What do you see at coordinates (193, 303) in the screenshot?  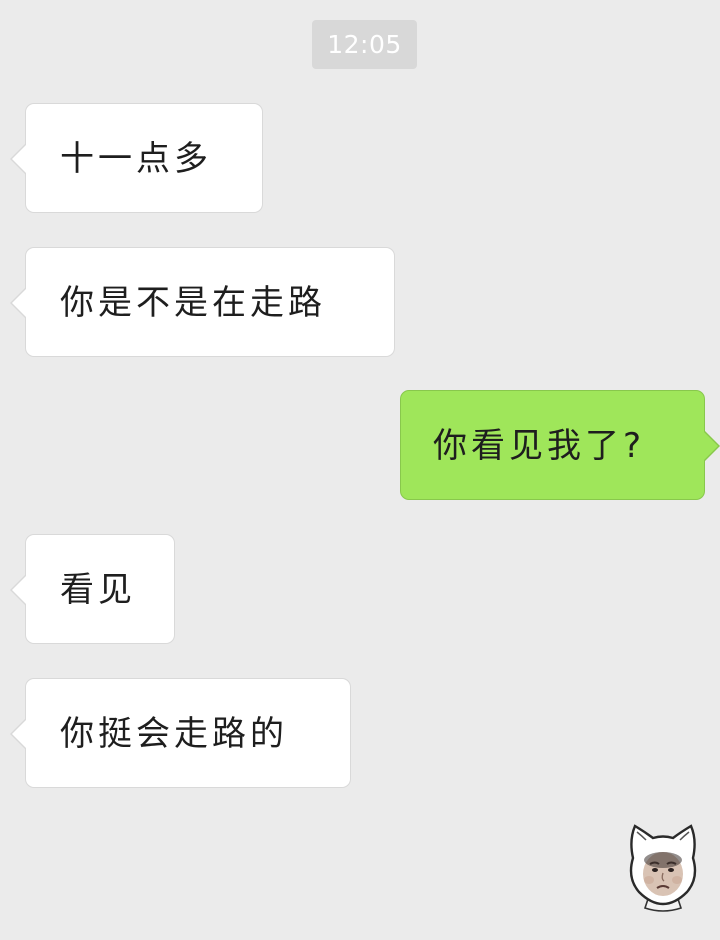 I see `message-text: 你是不是在走路` at bounding box center [193, 303].